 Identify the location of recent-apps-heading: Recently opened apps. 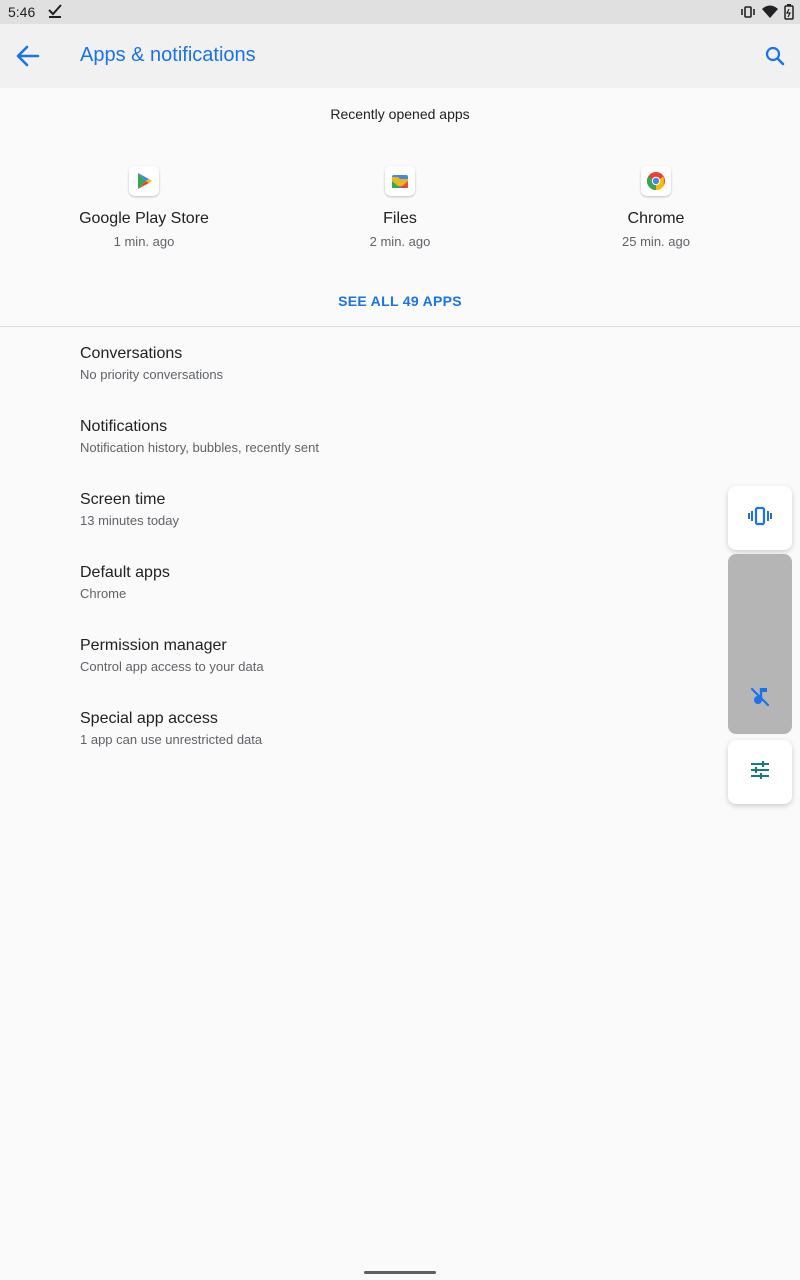
(400, 114).